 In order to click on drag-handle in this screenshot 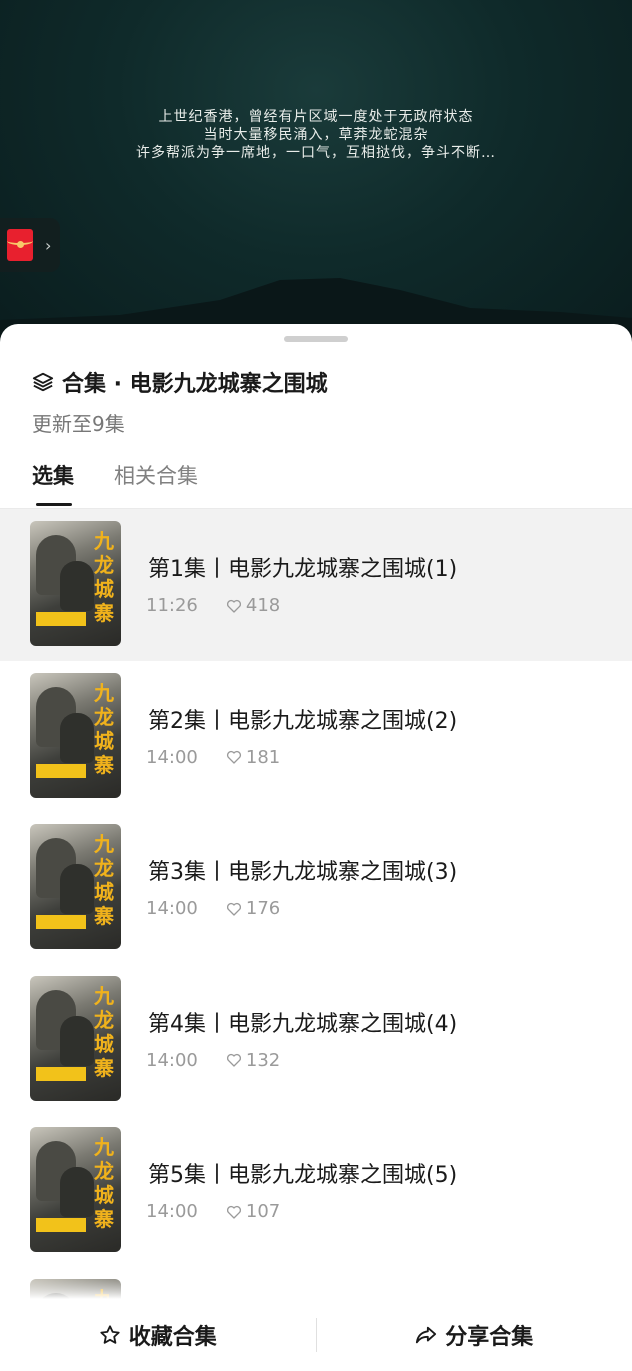, I will do `click(316, 339)`.